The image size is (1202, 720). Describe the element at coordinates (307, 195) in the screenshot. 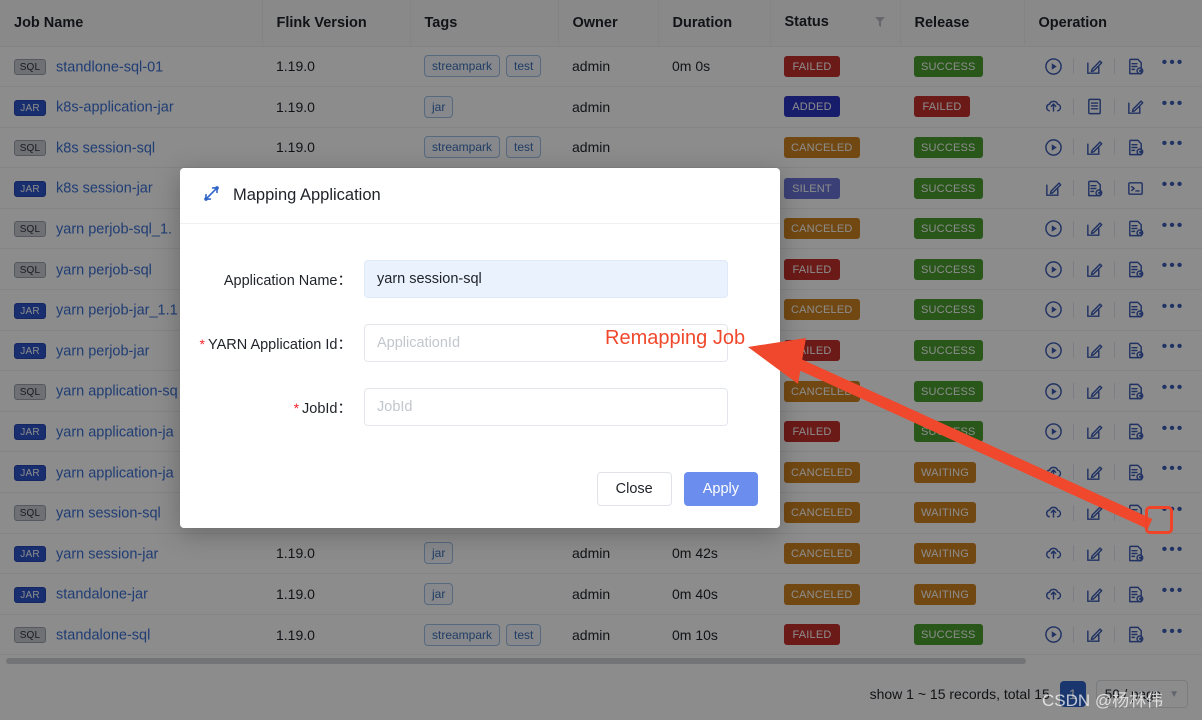

I see `modal-title: Mapping Application` at that location.